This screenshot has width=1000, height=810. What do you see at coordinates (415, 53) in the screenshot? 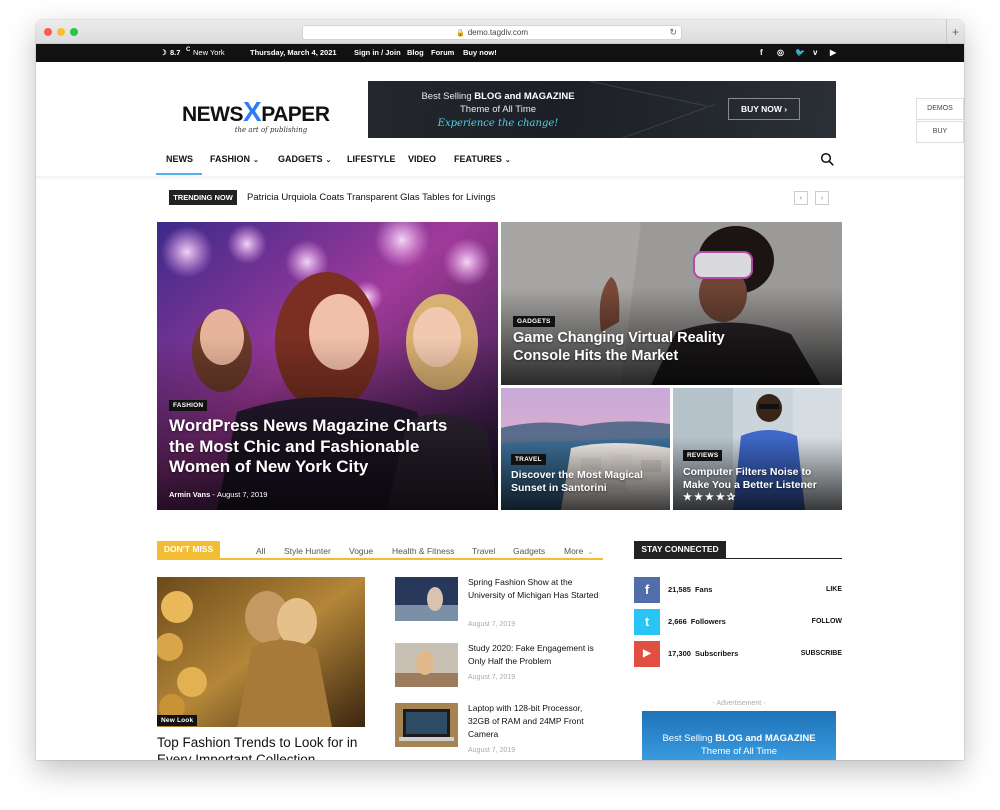
I see `blog-link: Blog` at bounding box center [415, 53].